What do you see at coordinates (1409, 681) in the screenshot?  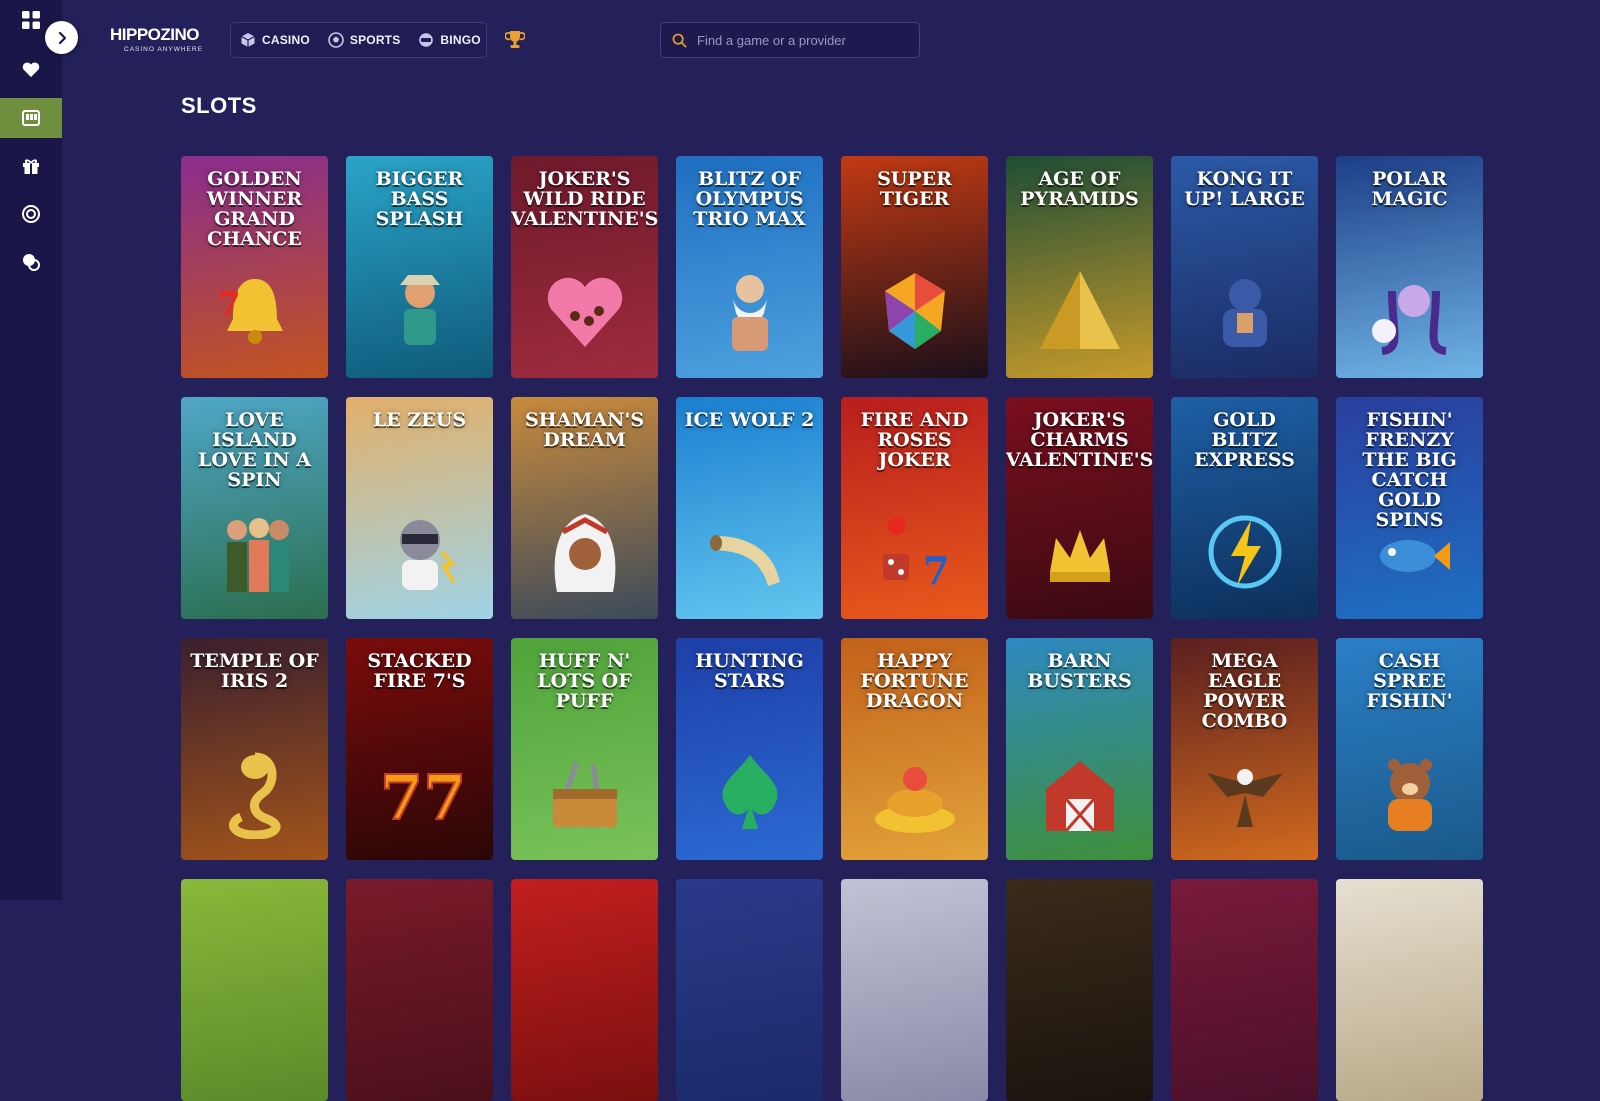 I see `game-title: Cash Spree Fishin'` at bounding box center [1409, 681].